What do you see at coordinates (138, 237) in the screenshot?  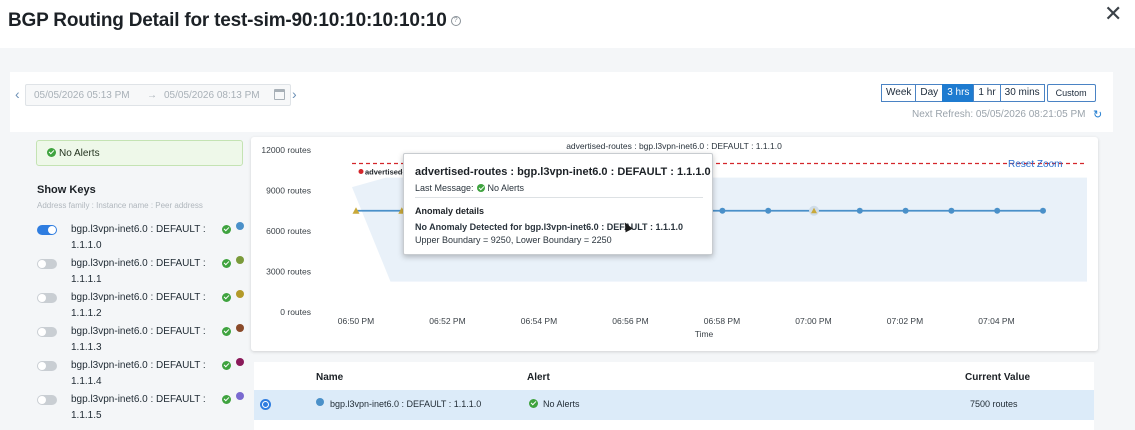 I see `key-label: bgp.l3vpn-inet6.0 : DEFAULT : 1.1.1.0` at bounding box center [138, 237].